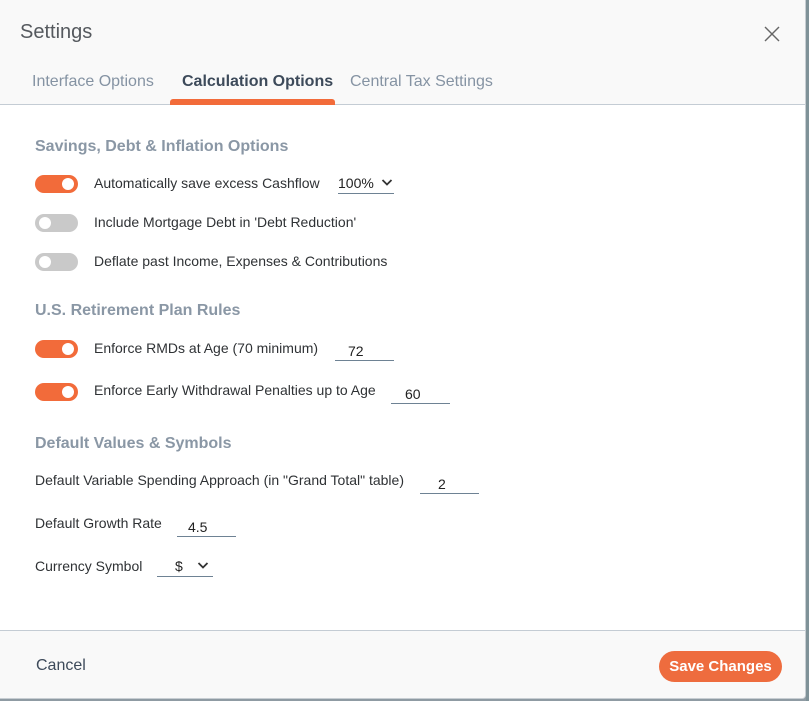  Describe the element at coordinates (252, 102) in the screenshot. I see `active-tab-indicator` at that location.